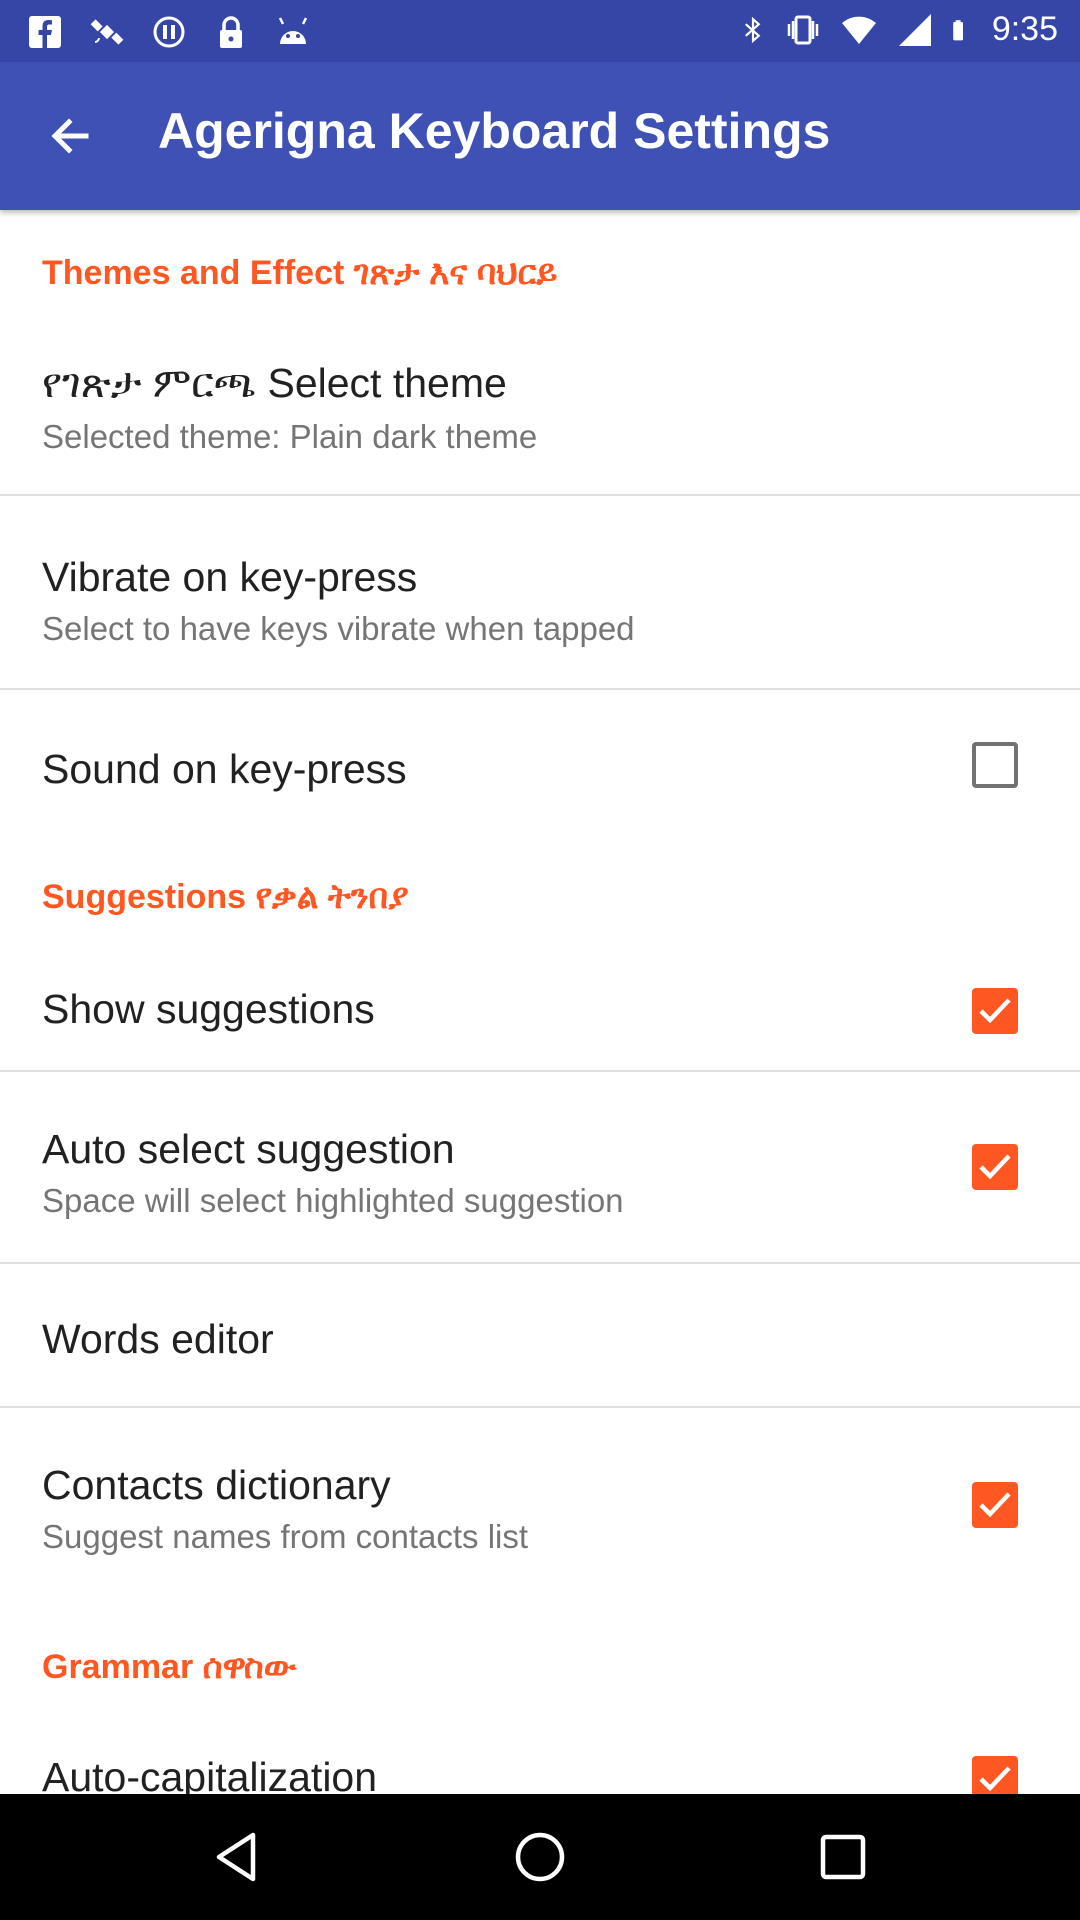  I want to click on pref-sound: Sound on key-press, so click(540, 765).